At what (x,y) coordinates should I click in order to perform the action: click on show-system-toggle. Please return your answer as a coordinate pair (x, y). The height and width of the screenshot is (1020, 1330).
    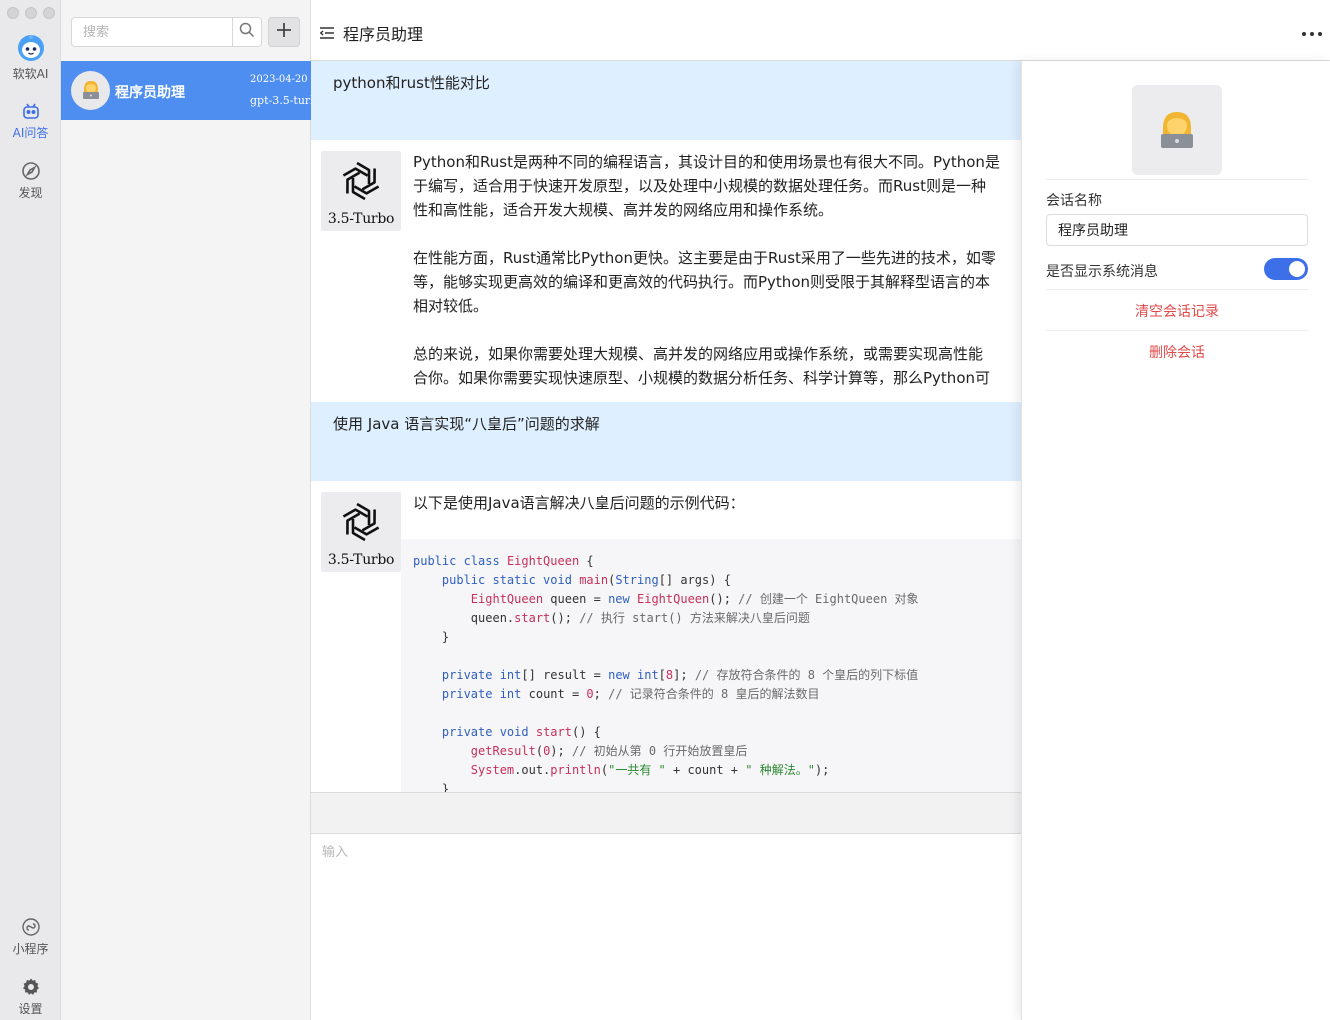
    Looking at the image, I should click on (1286, 269).